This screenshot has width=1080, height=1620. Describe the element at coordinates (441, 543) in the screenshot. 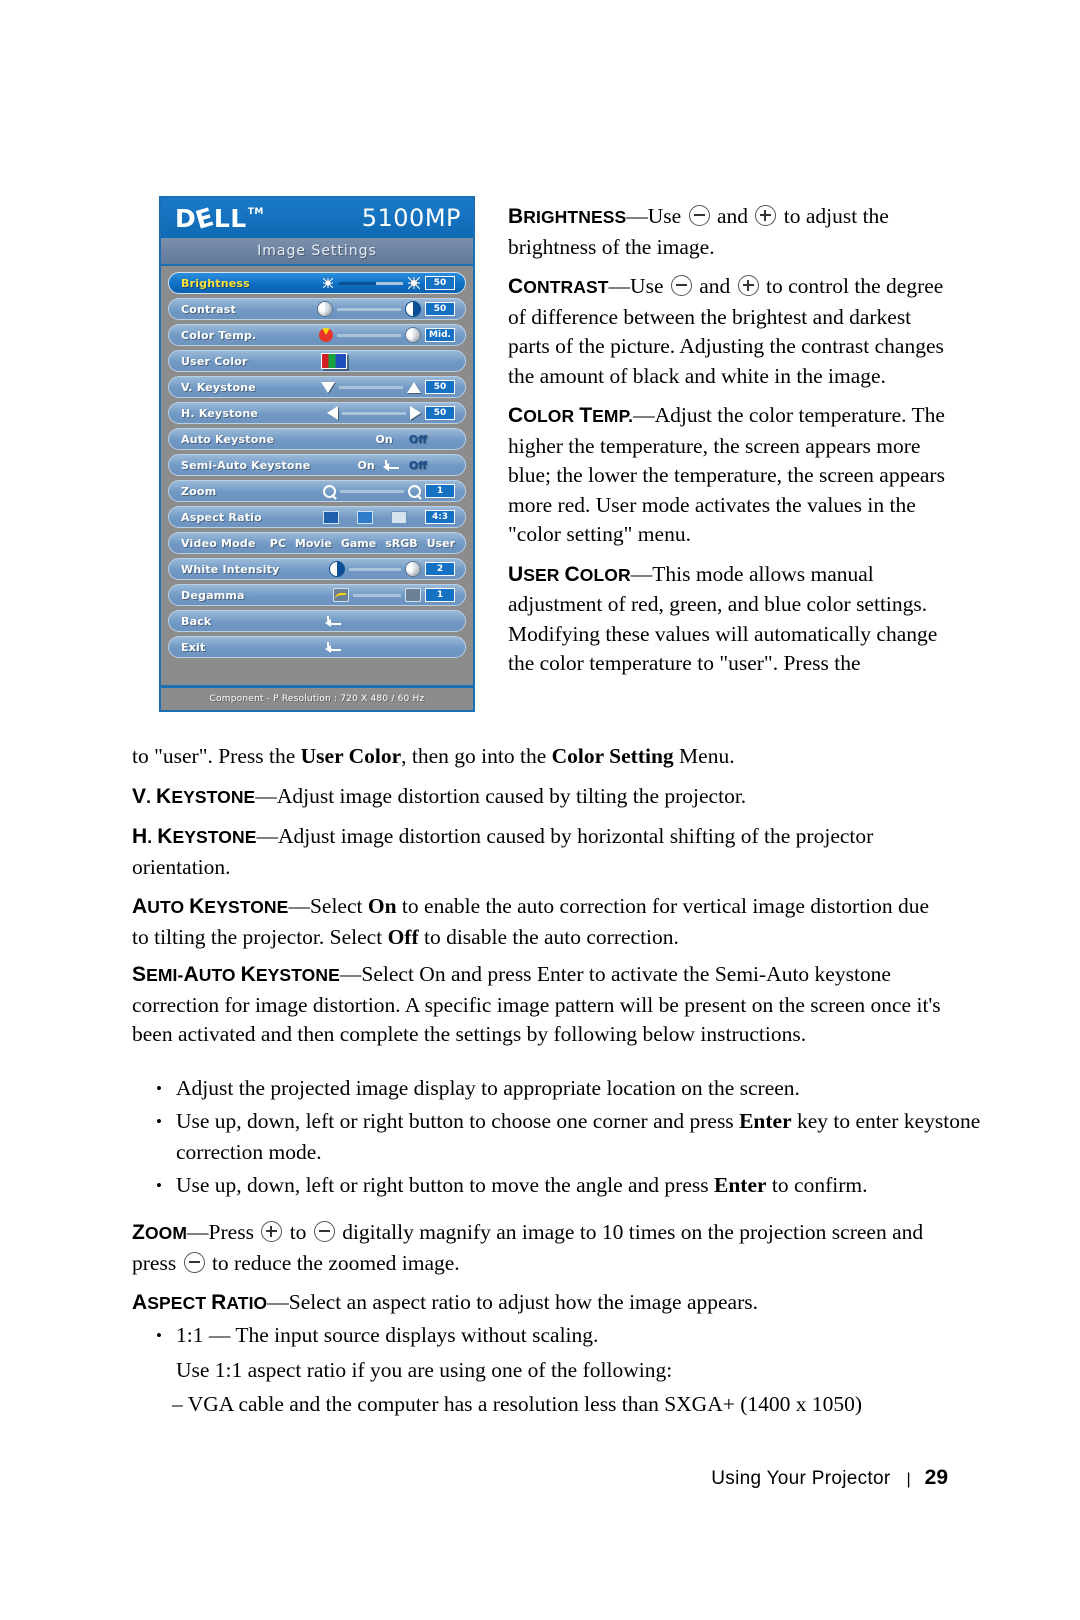

I see `video-mode-user: User` at that location.